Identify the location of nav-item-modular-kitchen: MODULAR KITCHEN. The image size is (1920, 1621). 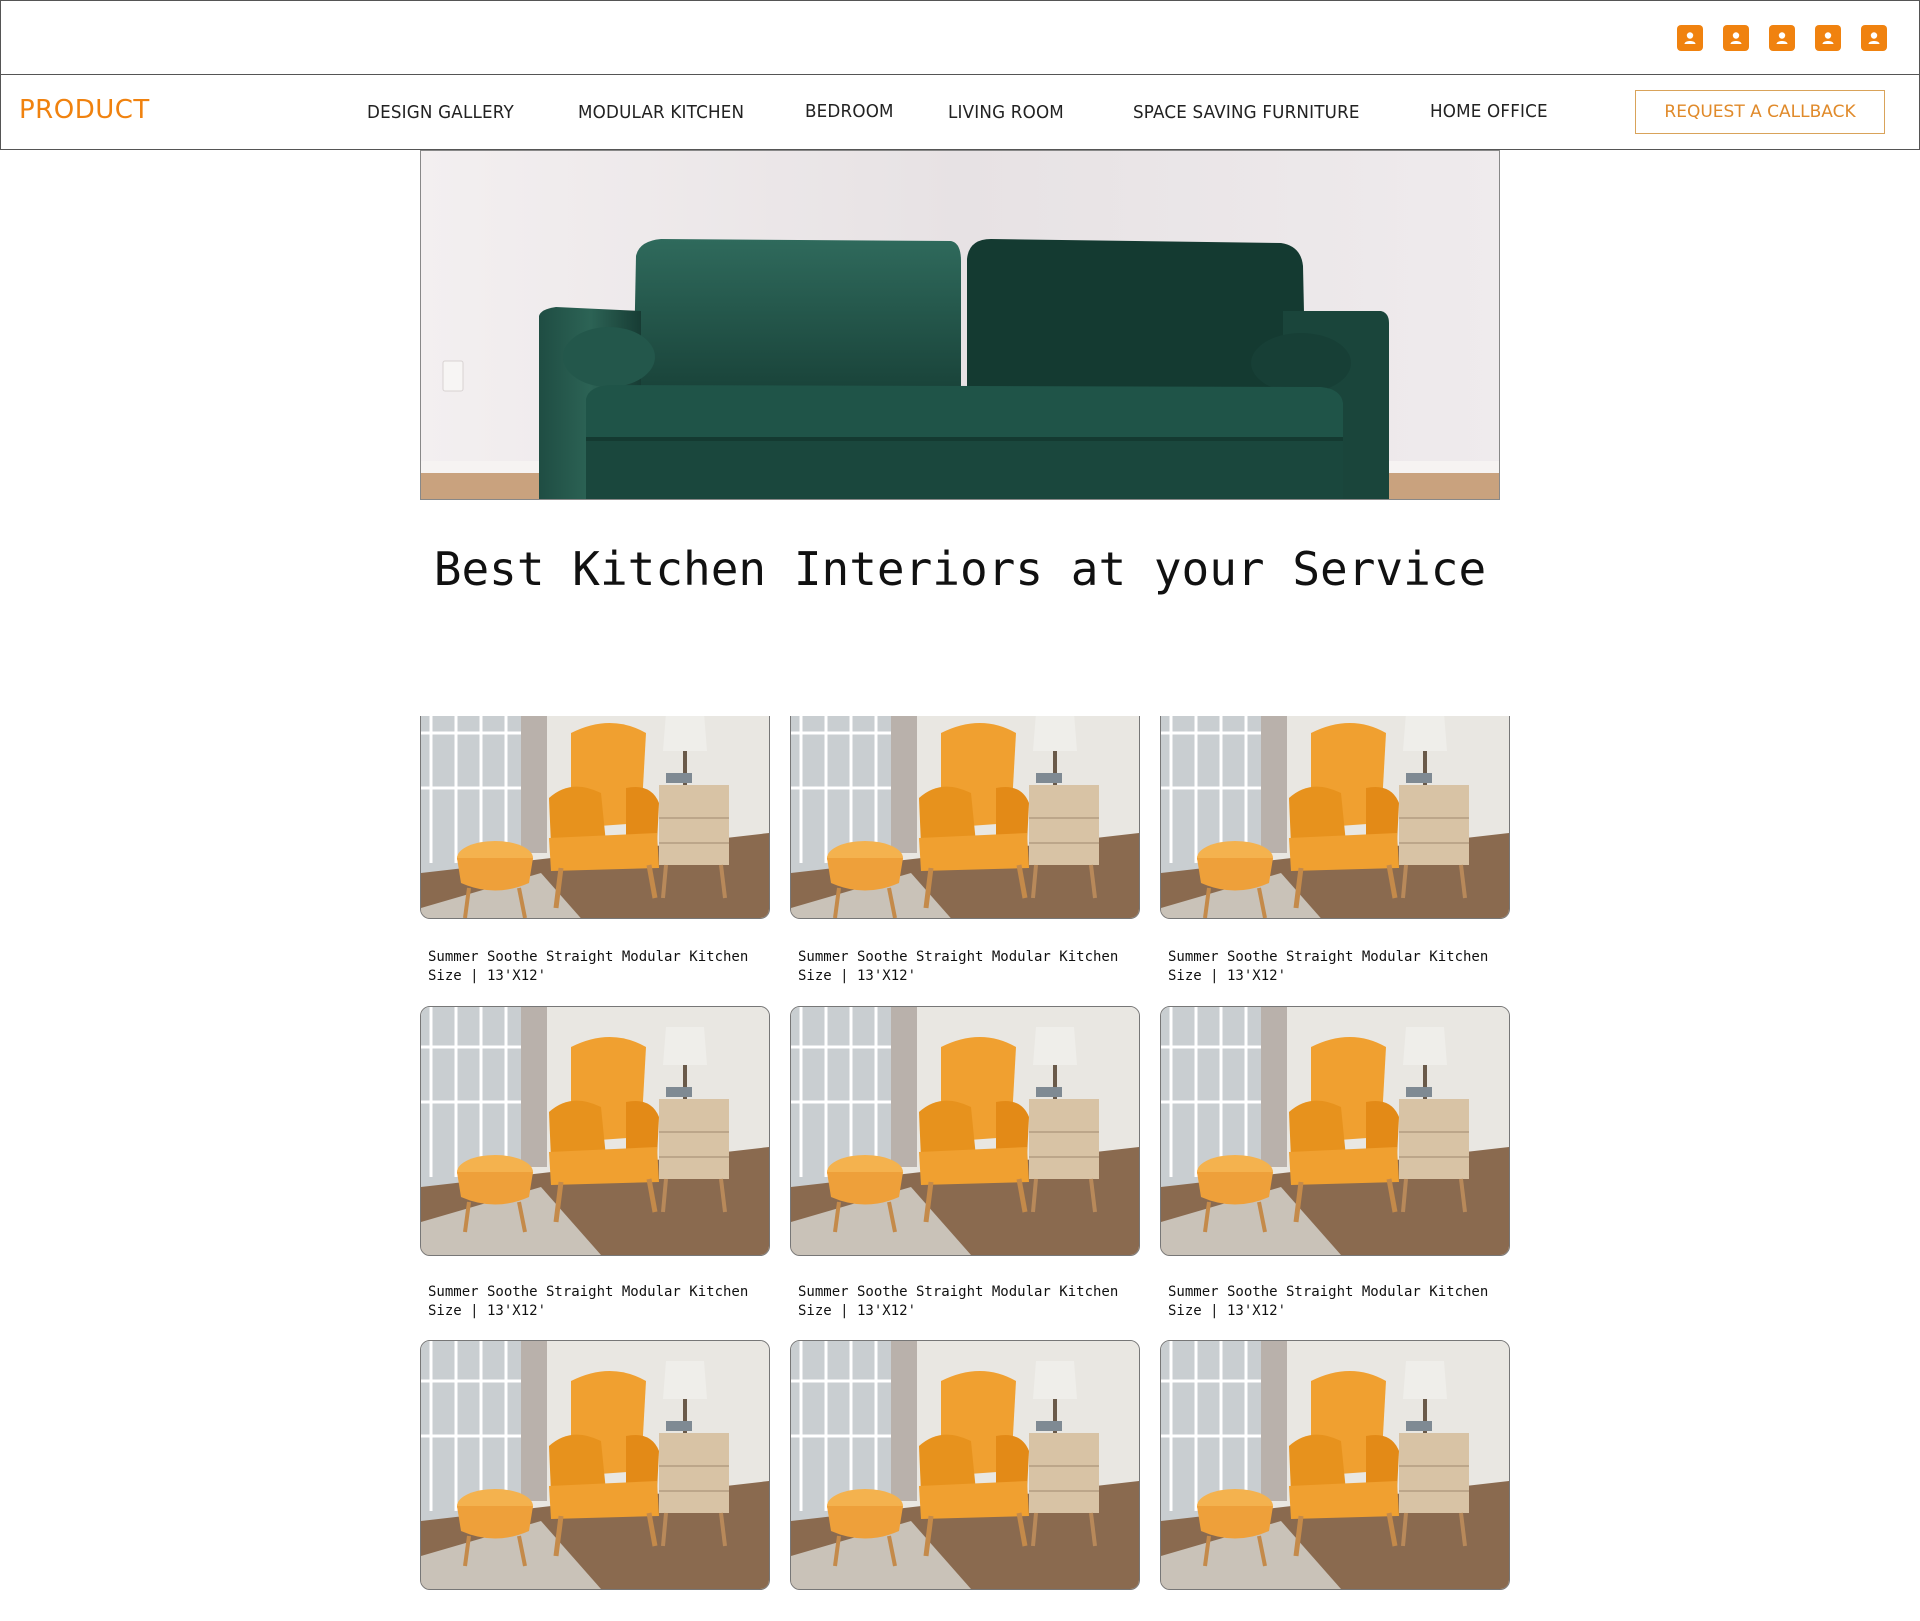
(661, 112).